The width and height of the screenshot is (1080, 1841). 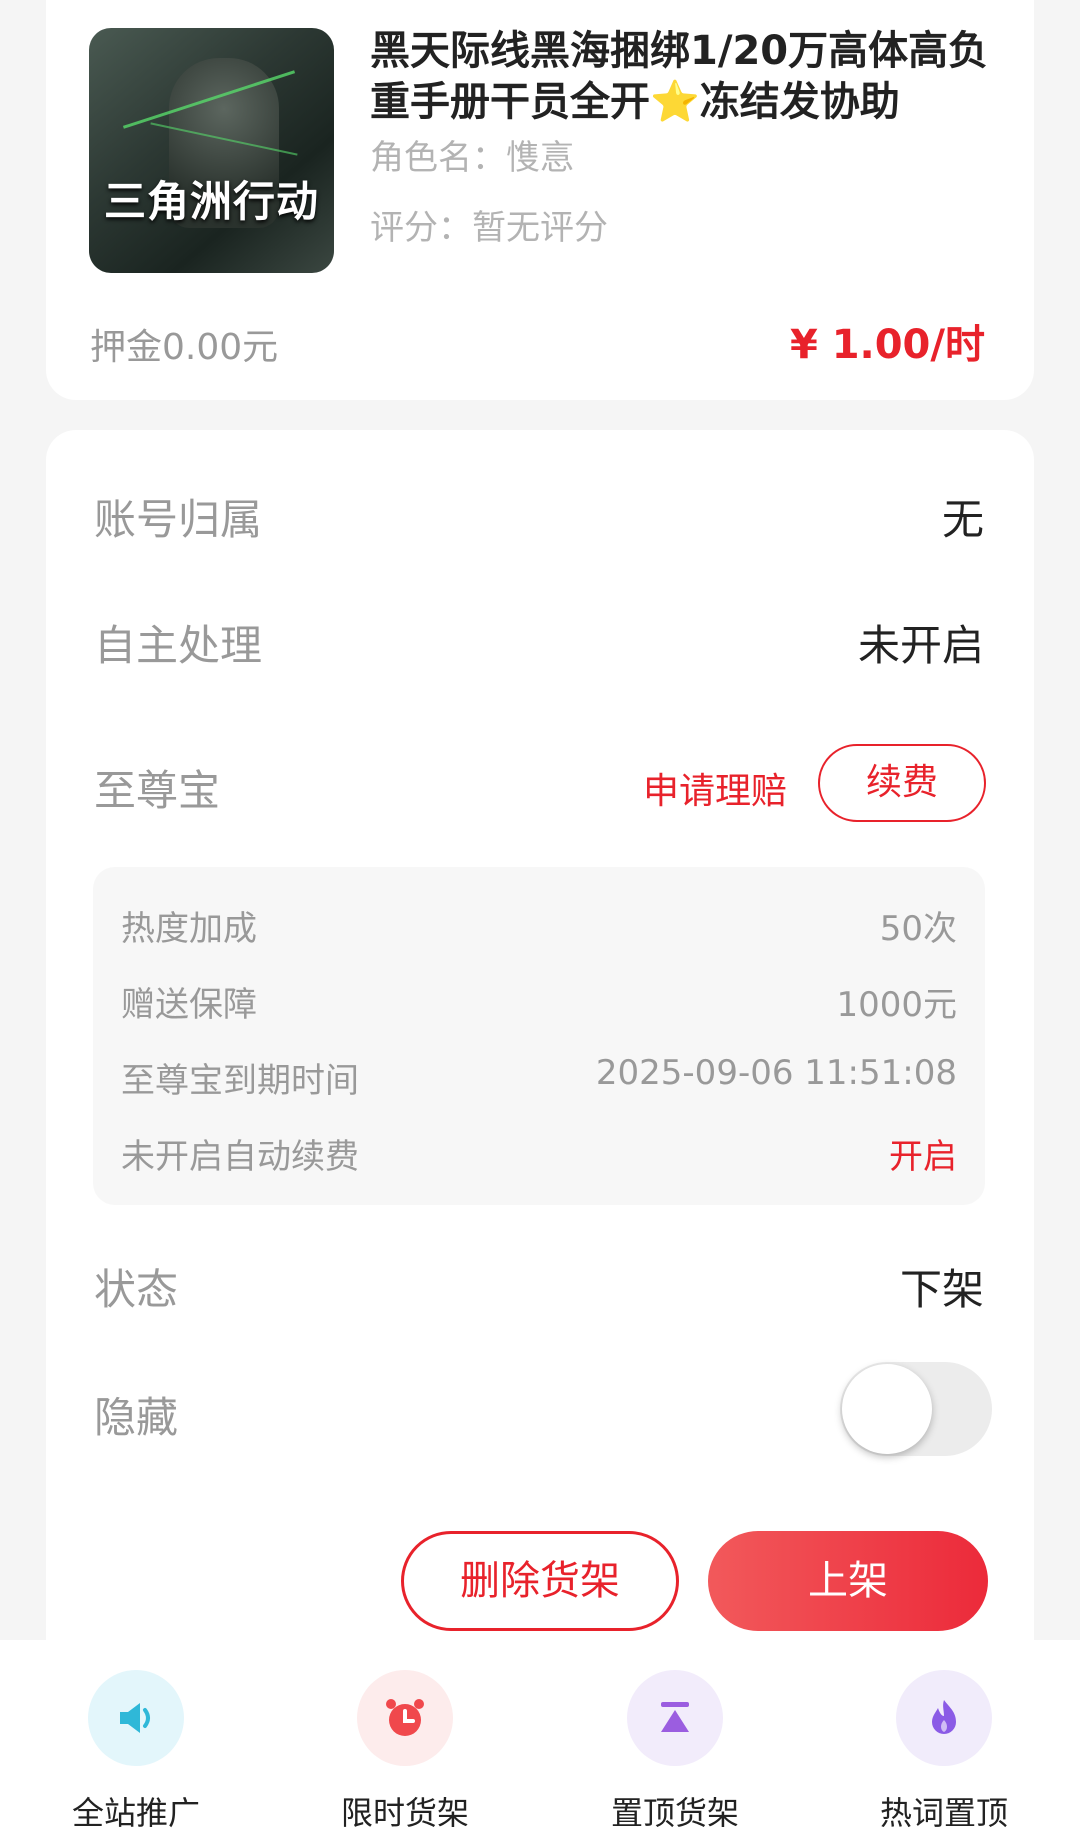 What do you see at coordinates (887, 1409) in the screenshot?
I see `toggle-knob` at bounding box center [887, 1409].